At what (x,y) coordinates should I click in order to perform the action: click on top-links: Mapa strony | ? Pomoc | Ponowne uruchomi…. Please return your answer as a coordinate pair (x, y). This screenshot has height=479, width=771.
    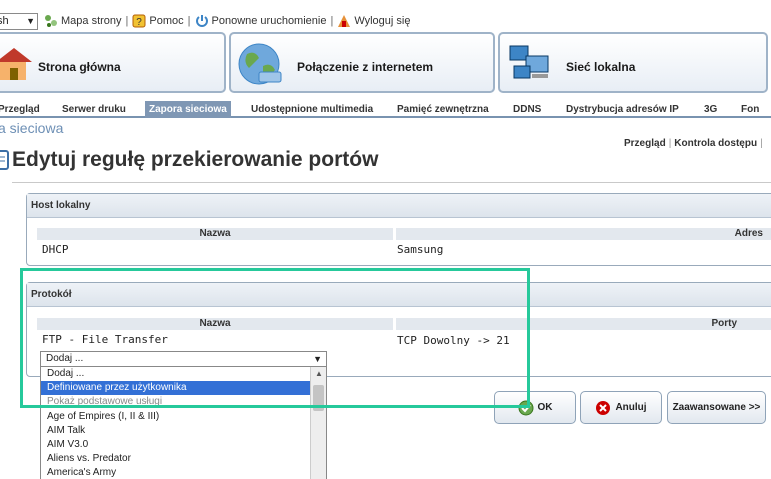
    Looking at the image, I should click on (227, 21).